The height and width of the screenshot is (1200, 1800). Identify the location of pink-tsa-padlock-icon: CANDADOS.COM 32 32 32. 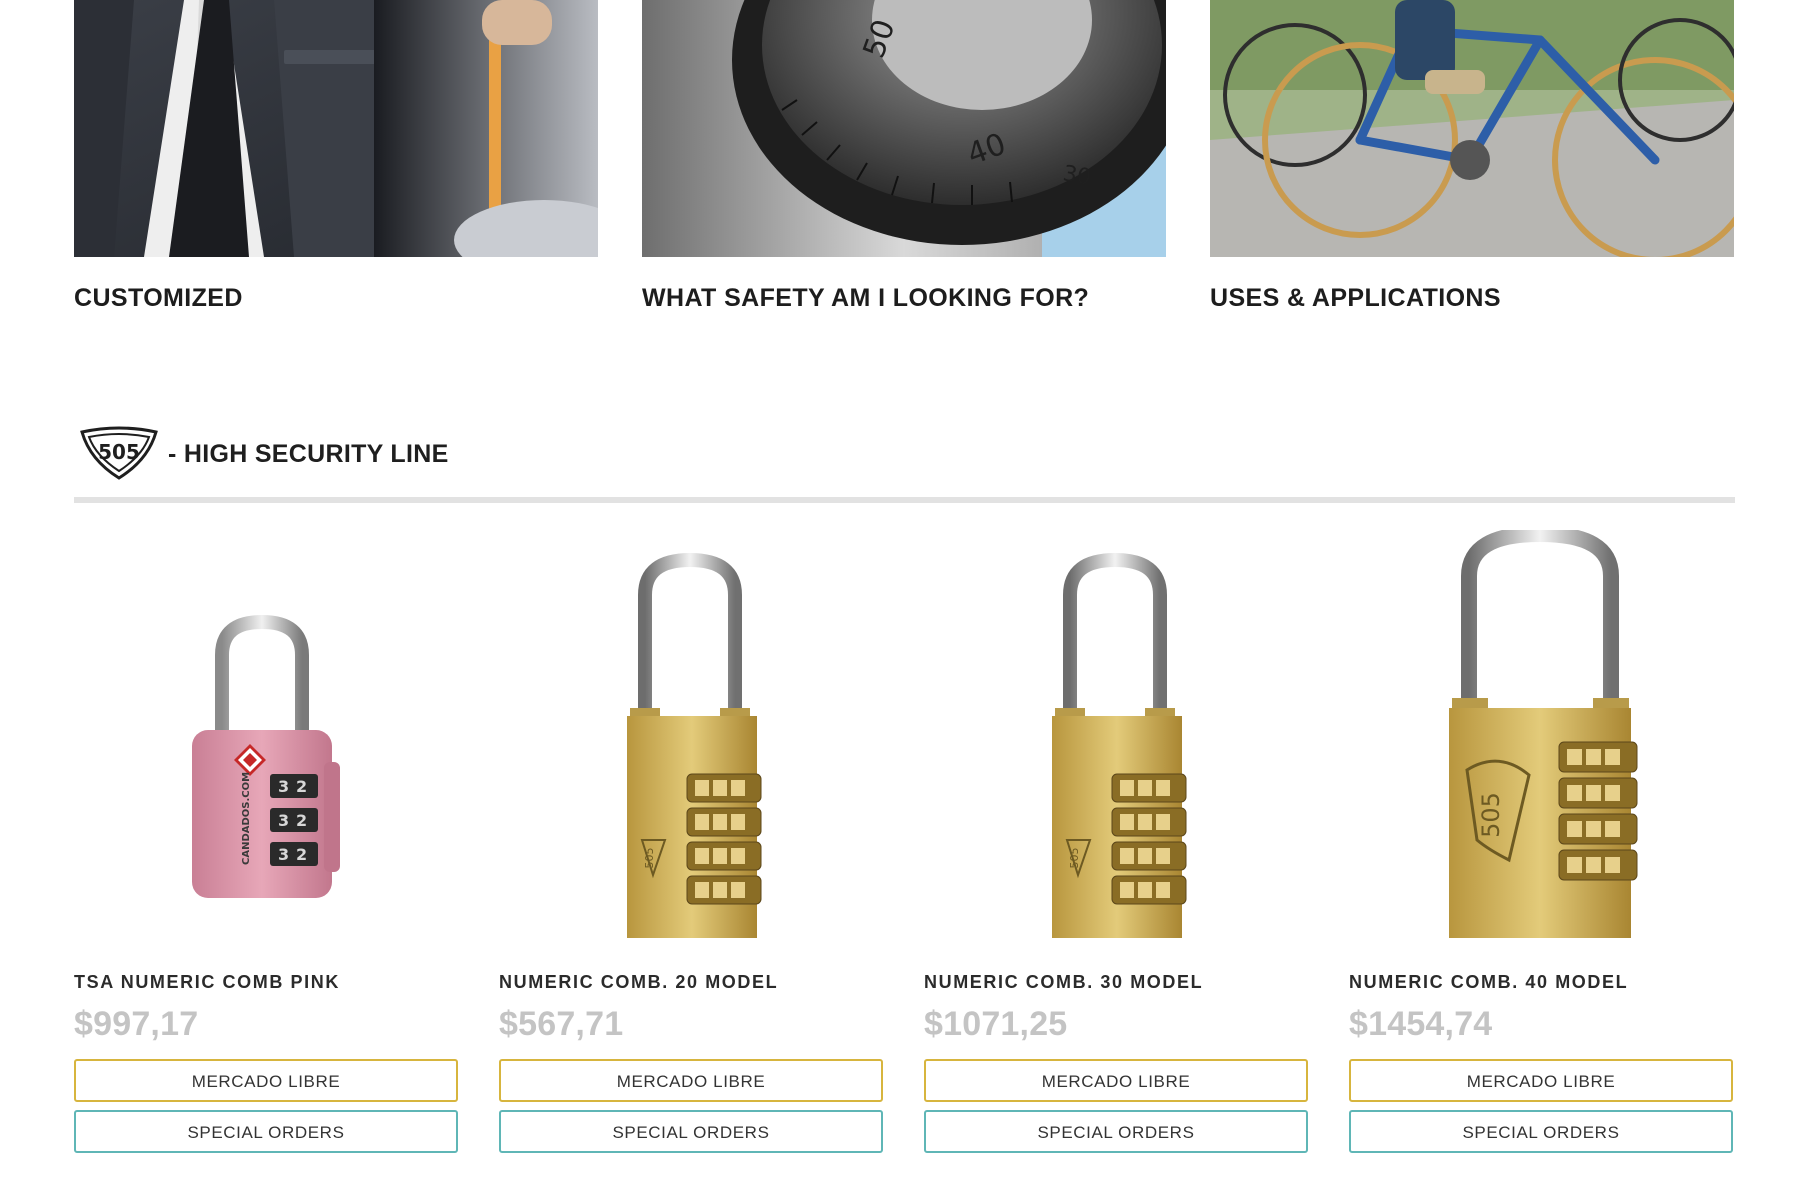
(266, 756).